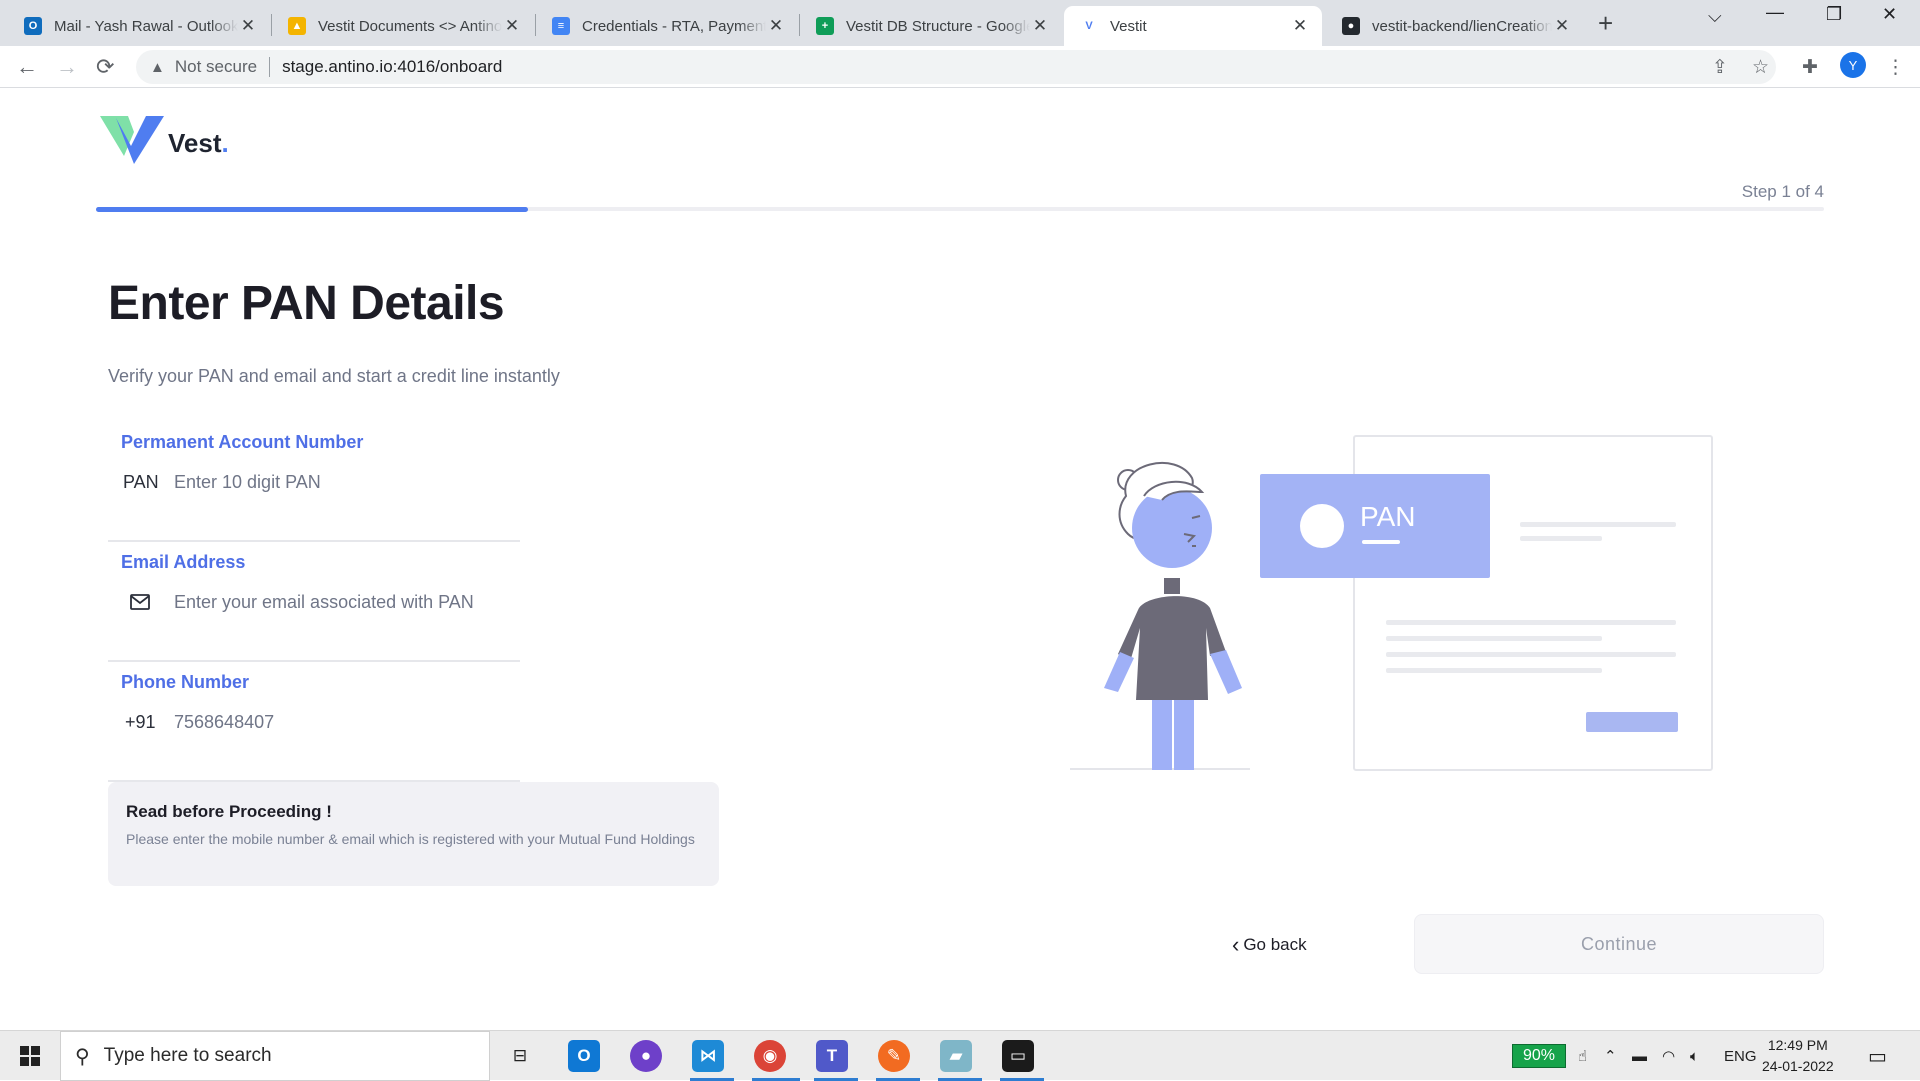 The image size is (1920, 1081). What do you see at coordinates (198, 143) in the screenshot?
I see `brand-name: Vest.` at bounding box center [198, 143].